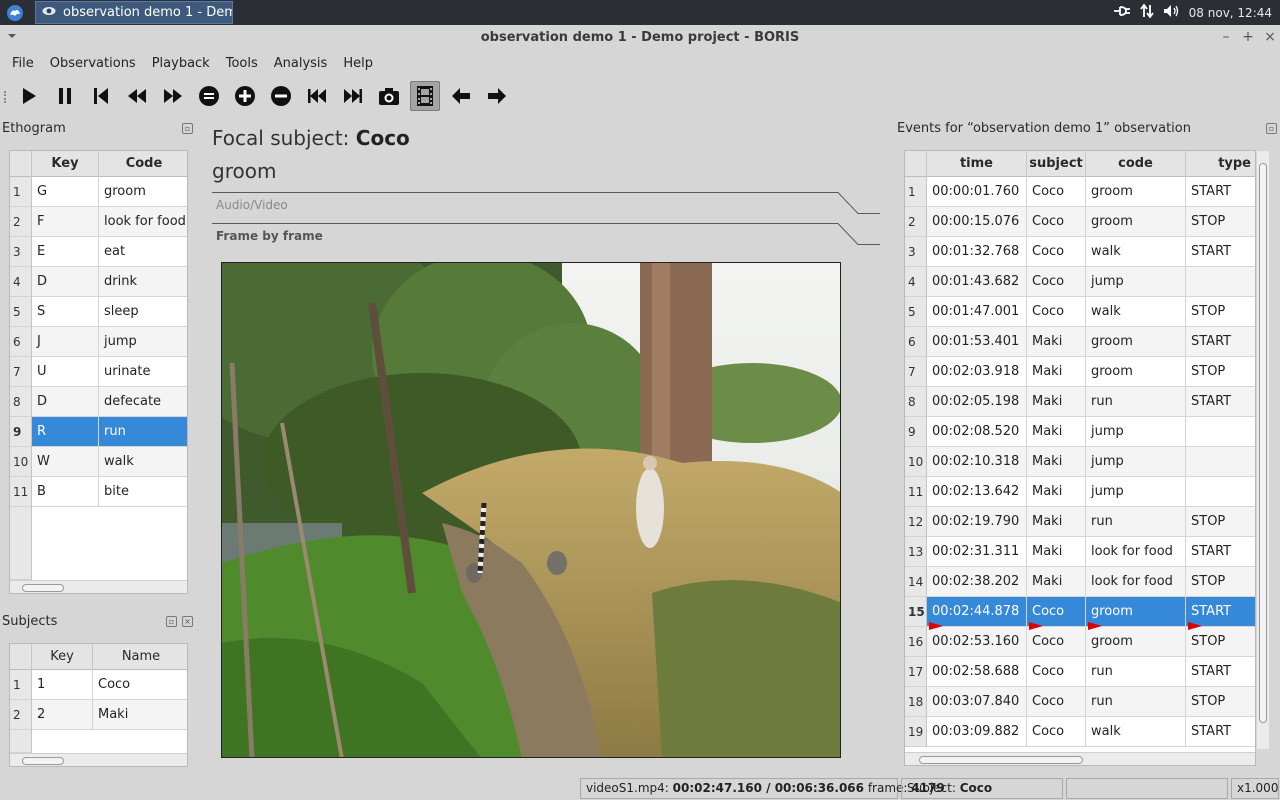 The width and height of the screenshot is (1280, 800). What do you see at coordinates (1091, 312) in the screenshot?
I see `event-row: 00:01:47.001 Coco walk STOP` at bounding box center [1091, 312].